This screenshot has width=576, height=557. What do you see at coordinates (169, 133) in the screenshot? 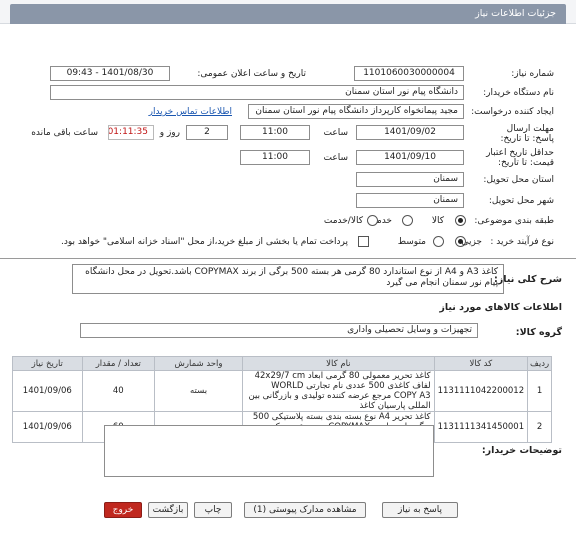
I see `days-label: روز و` at bounding box center [169, 133].